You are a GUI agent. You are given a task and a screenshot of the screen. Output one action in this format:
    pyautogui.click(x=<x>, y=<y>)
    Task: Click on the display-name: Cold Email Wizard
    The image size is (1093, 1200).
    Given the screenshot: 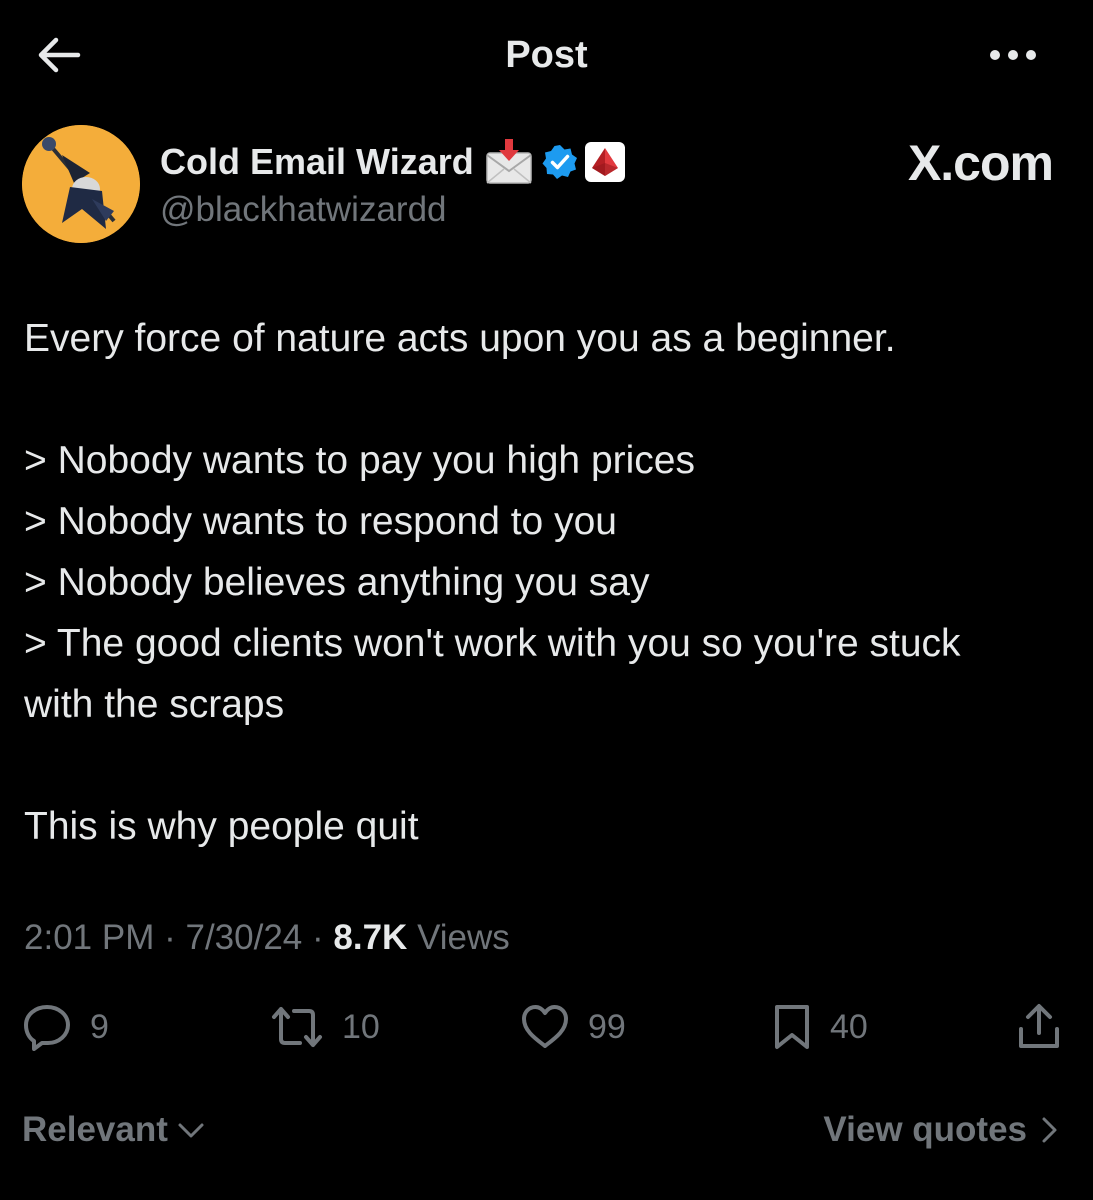 What is the action you would take?
    pyautogui.click(x=317, y=162)
    